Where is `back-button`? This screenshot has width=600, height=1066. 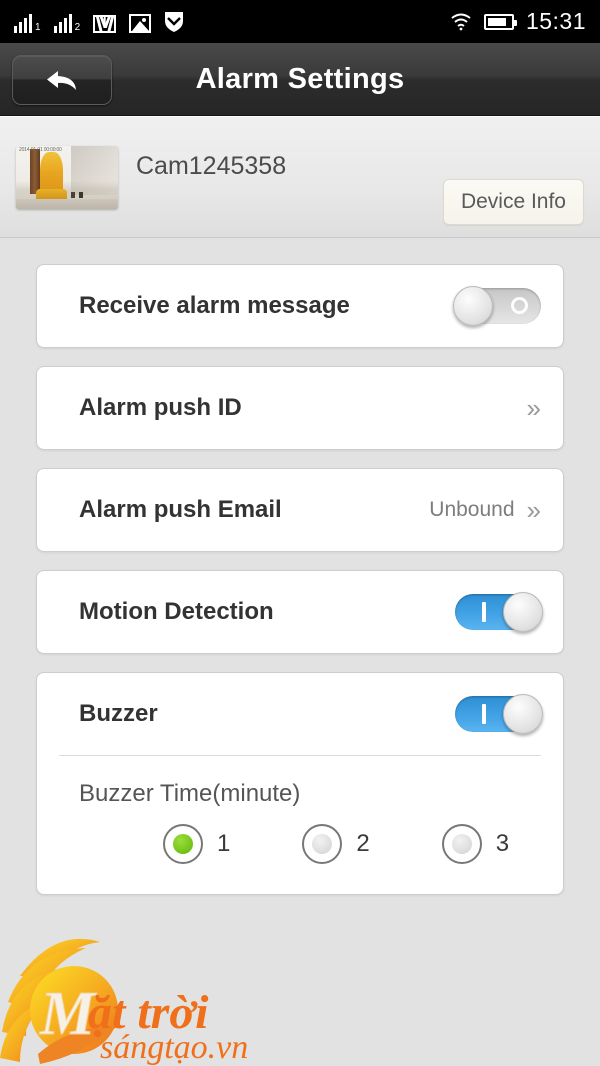
back-button is located at coordinates (62, 80).